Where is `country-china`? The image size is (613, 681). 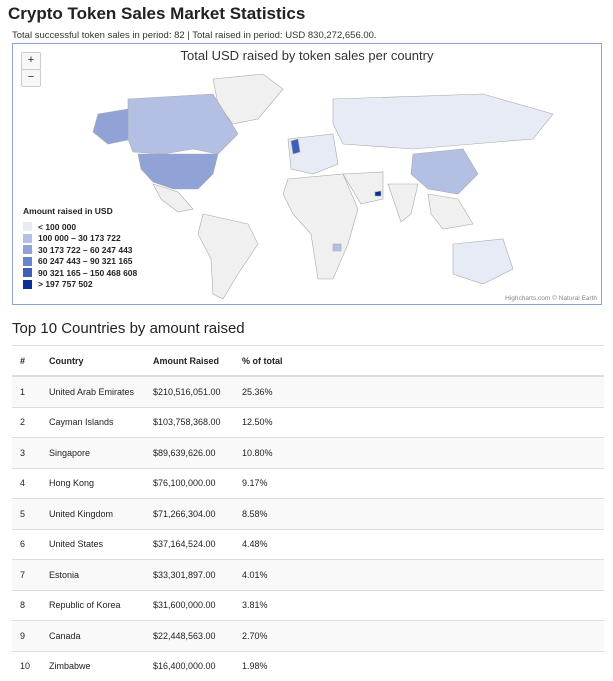 country-china is located at coordinates (444, 171).